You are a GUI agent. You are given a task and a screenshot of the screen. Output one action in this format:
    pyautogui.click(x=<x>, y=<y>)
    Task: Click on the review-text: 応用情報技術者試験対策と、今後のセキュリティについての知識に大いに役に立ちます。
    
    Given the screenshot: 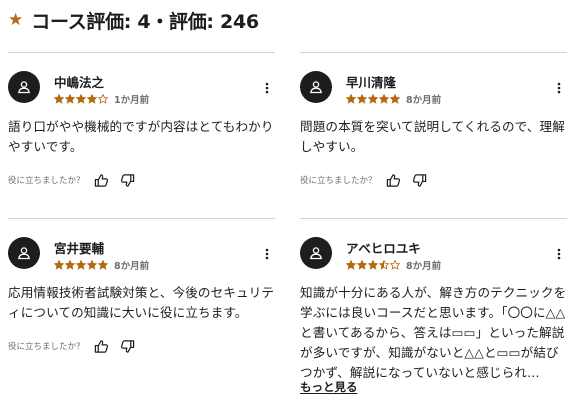 What is the action you would take?
    pyautogui.click(x=141, y=302)
    